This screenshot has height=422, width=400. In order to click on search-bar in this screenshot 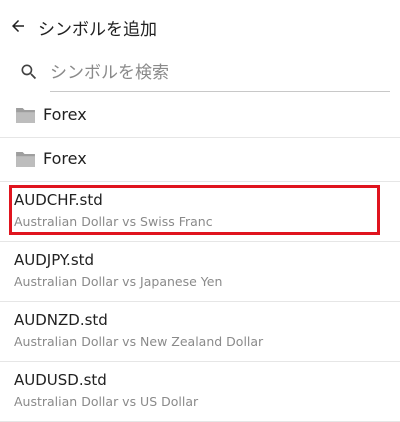, I will do `click(204, 73)`.